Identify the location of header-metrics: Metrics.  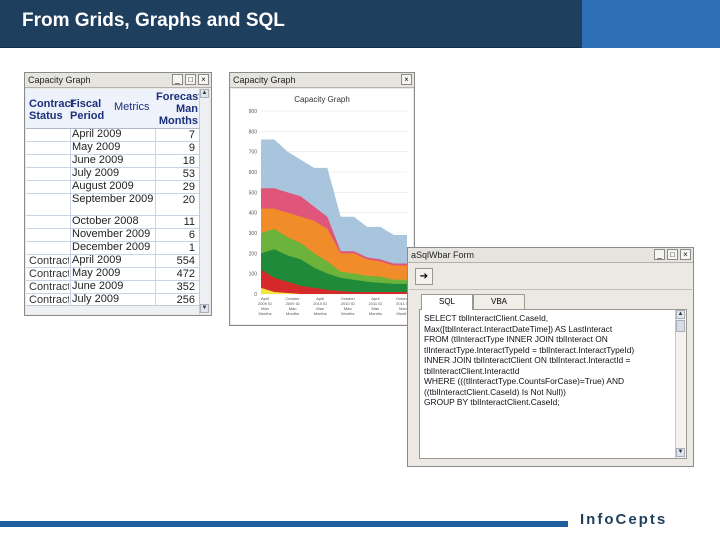
(131, 107).